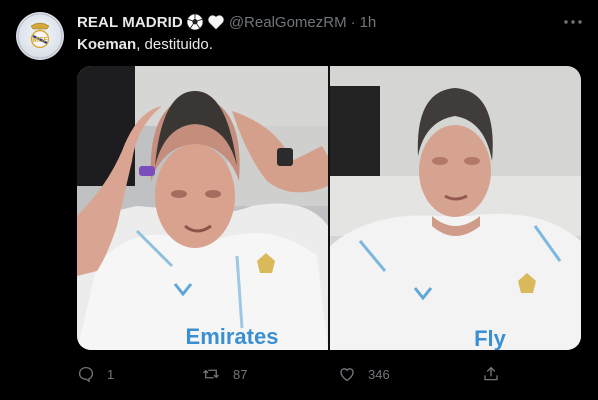  I want to click on real-madrid-crest-icon: MCF, so click(40, 36).